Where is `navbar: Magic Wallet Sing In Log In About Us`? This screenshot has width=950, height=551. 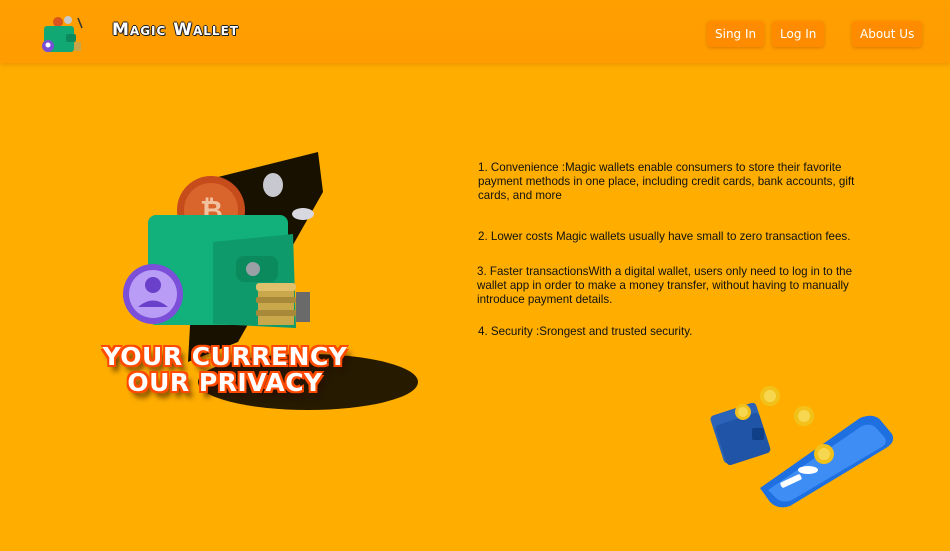
navbar: Magic Wallet Sing In Log In About Us is located at coordinates (475, 31).